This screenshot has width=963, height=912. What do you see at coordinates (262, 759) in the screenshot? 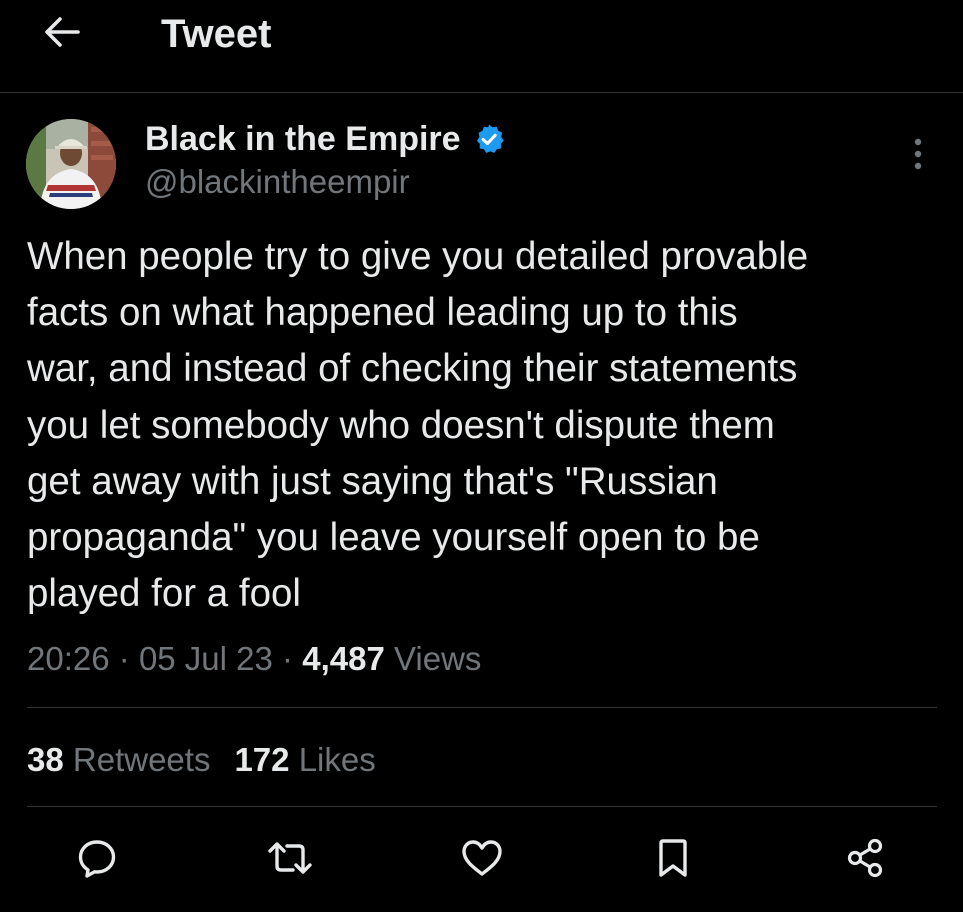
I see `likes-count: 172` at bounding box center [262, 759].